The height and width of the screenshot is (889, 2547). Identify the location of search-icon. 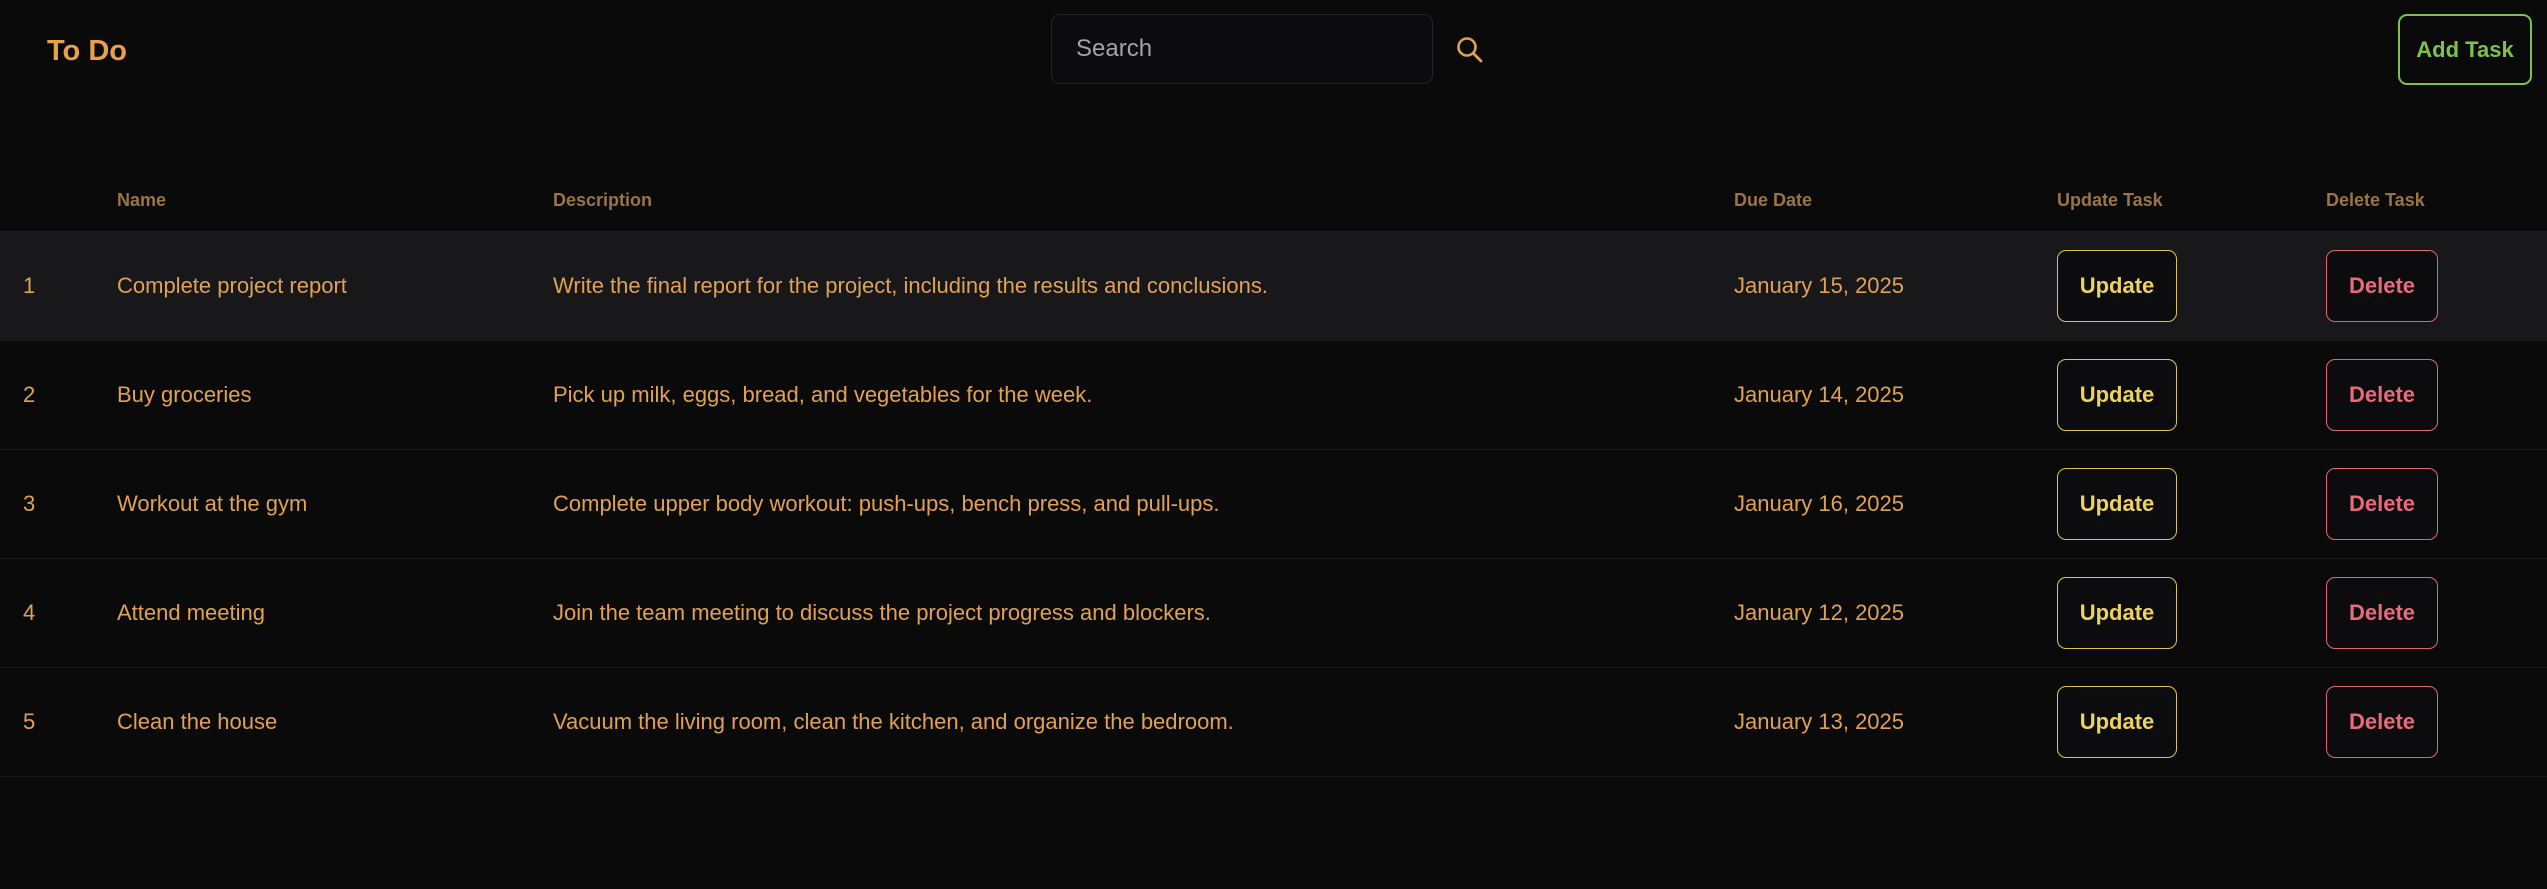
(1470, 50).